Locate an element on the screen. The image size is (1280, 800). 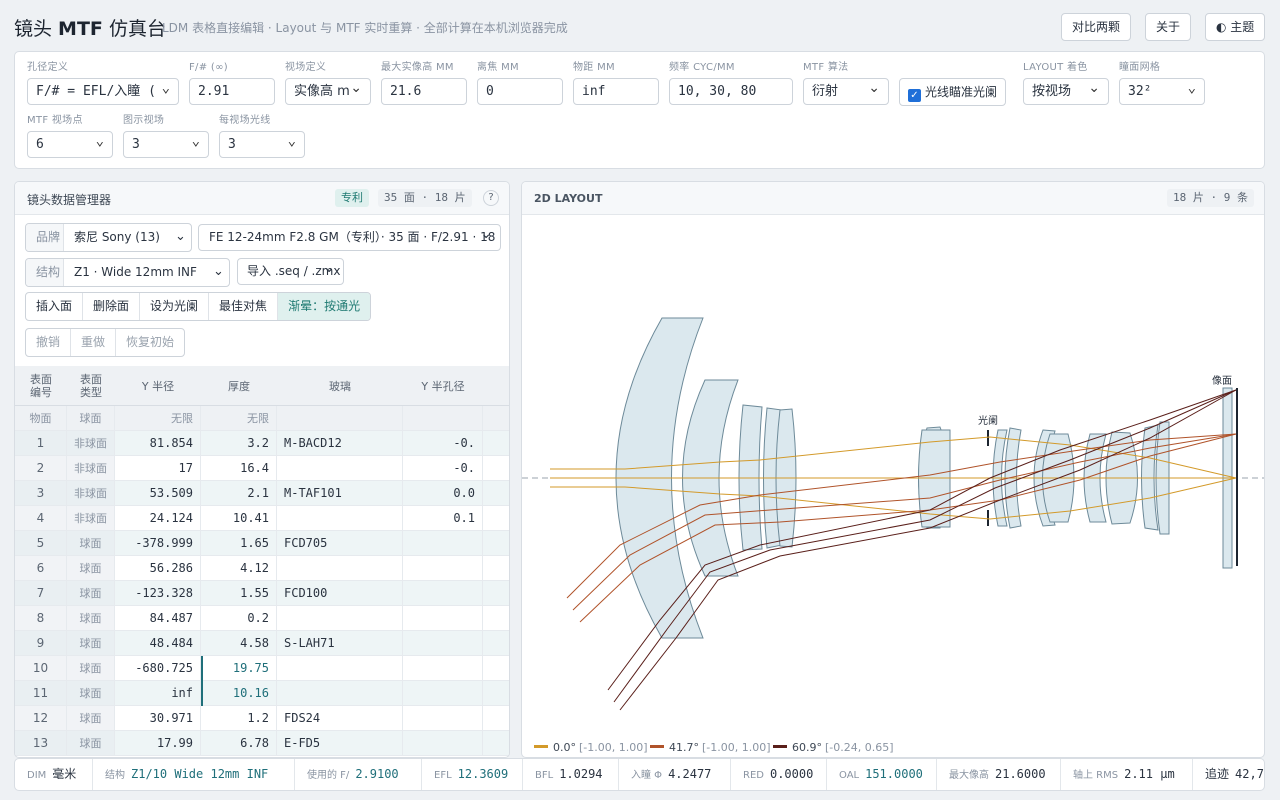
table-row: 8 球面 84.487 0.2 is located at coordinates (262, 618).